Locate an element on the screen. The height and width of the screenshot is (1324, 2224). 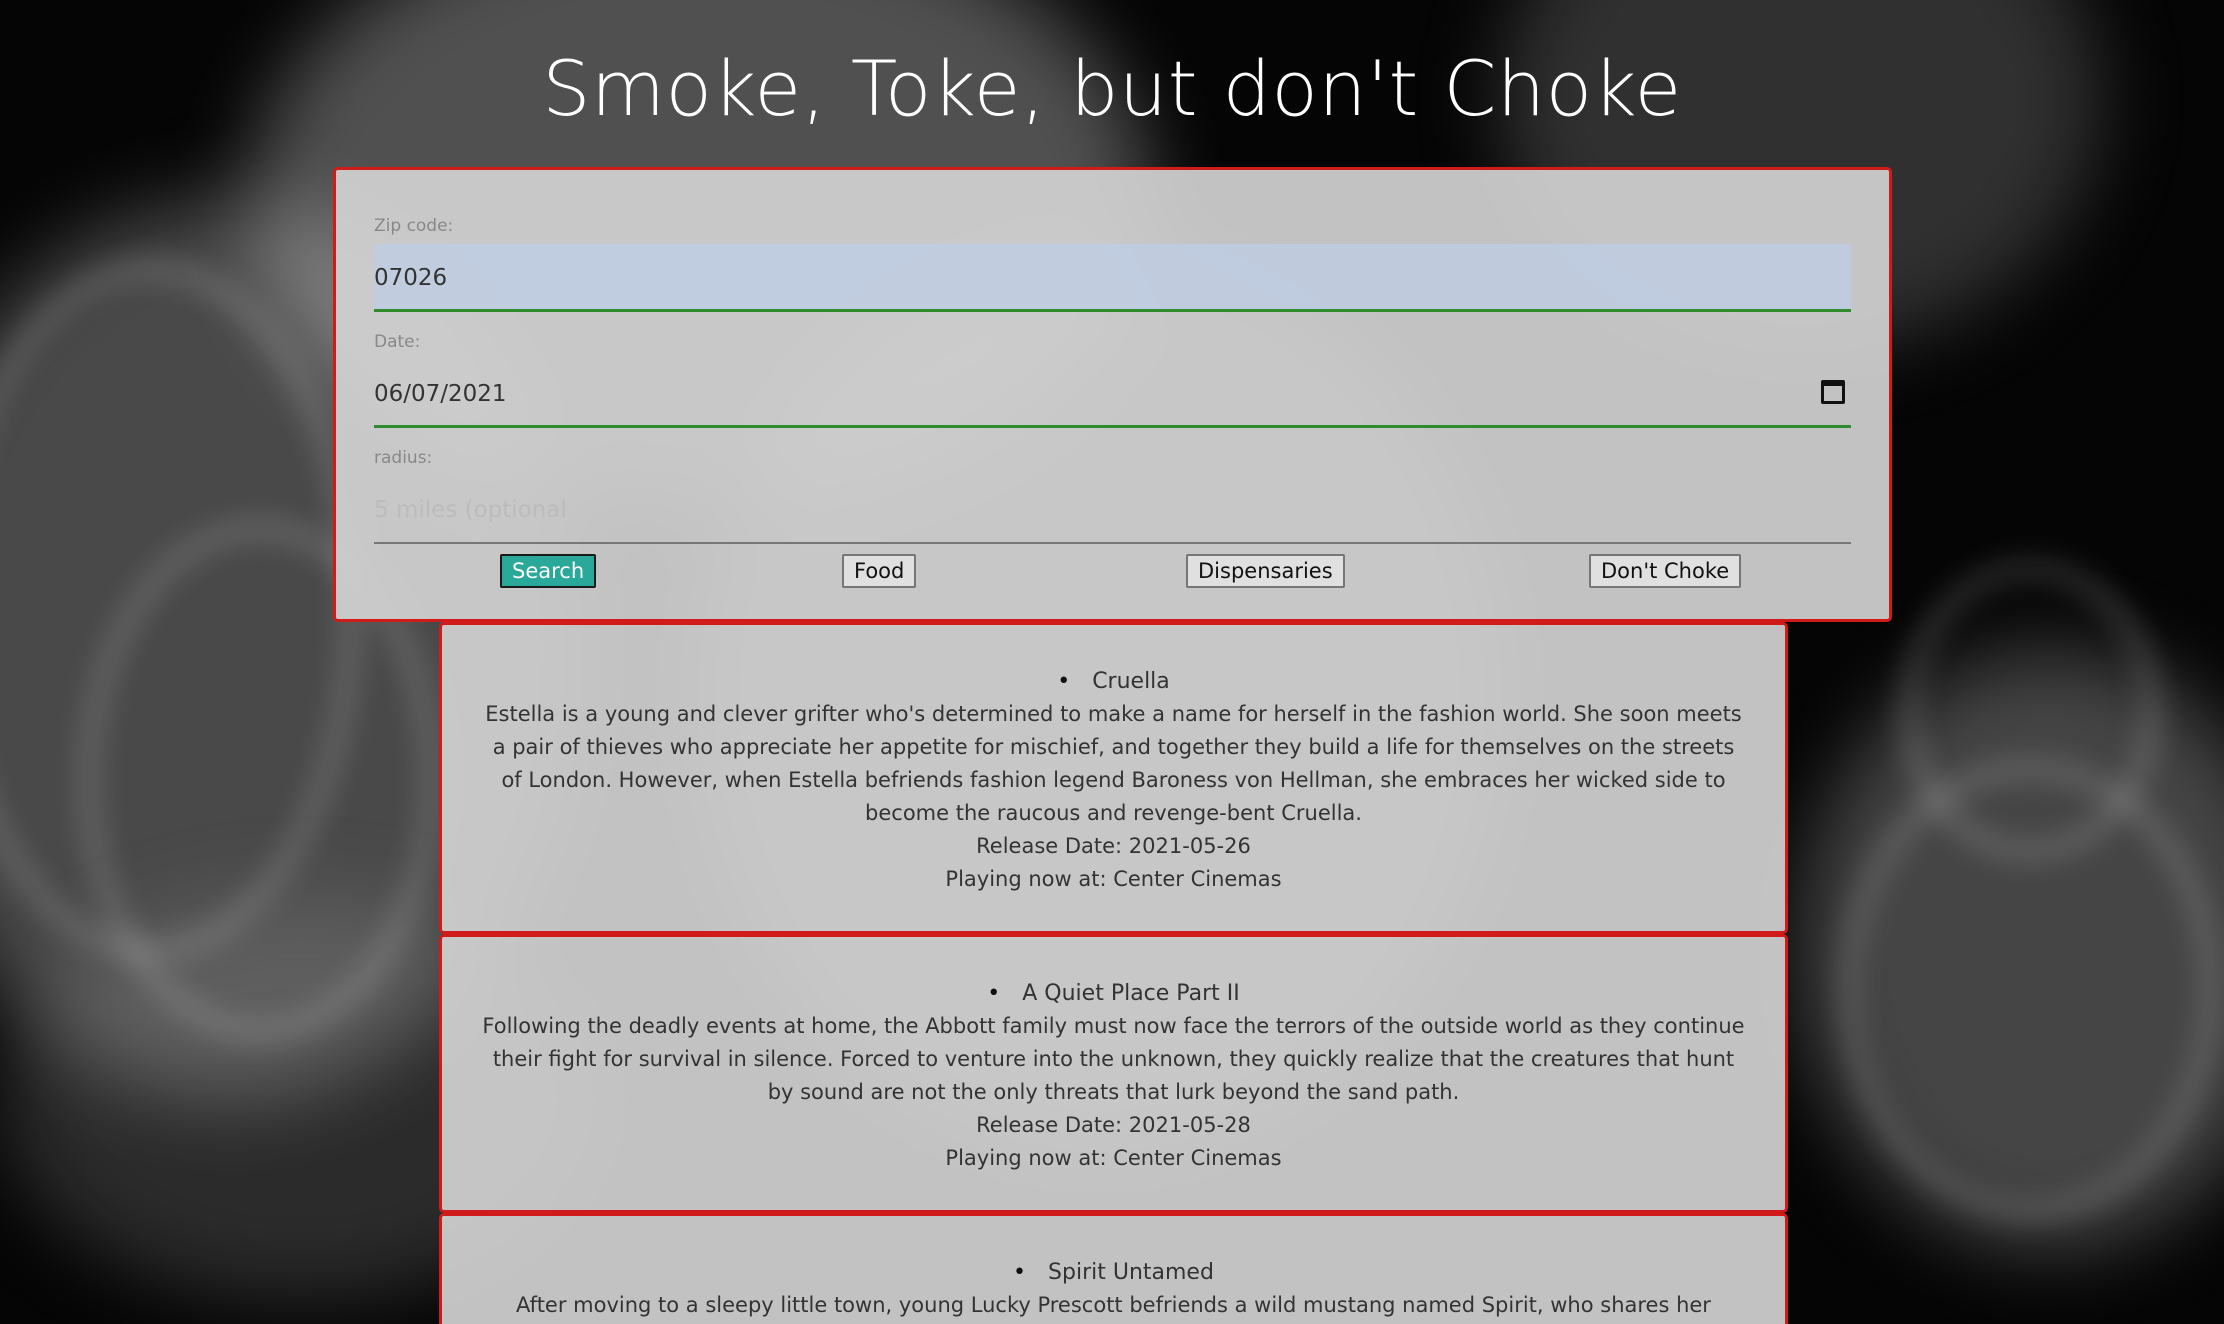
calendar-icon is located at coordinates (1833, 392).